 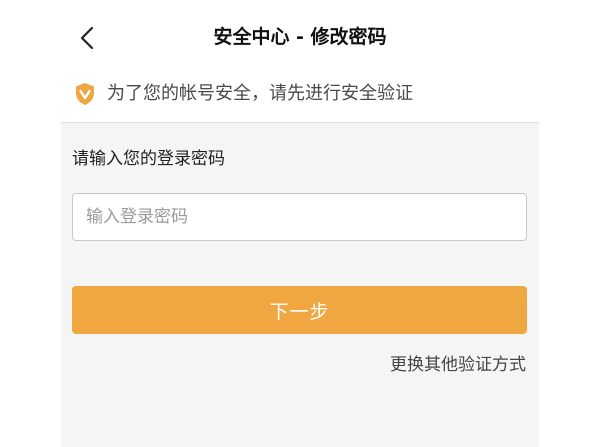 I want to click on security-notice-text: 为了您的帐号安全，请先进行安全验证, so click(x=260, y=93).